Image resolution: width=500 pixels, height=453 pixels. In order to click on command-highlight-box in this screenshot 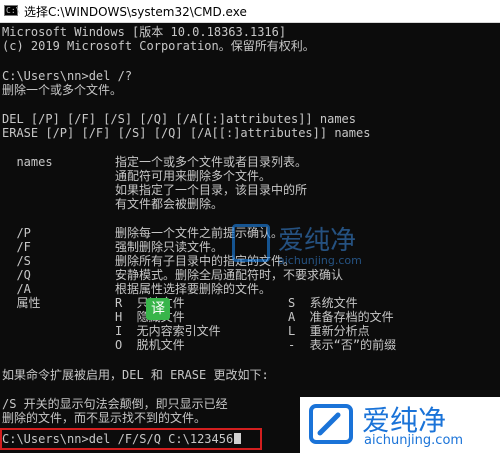, I will do `click(131, 439)`.